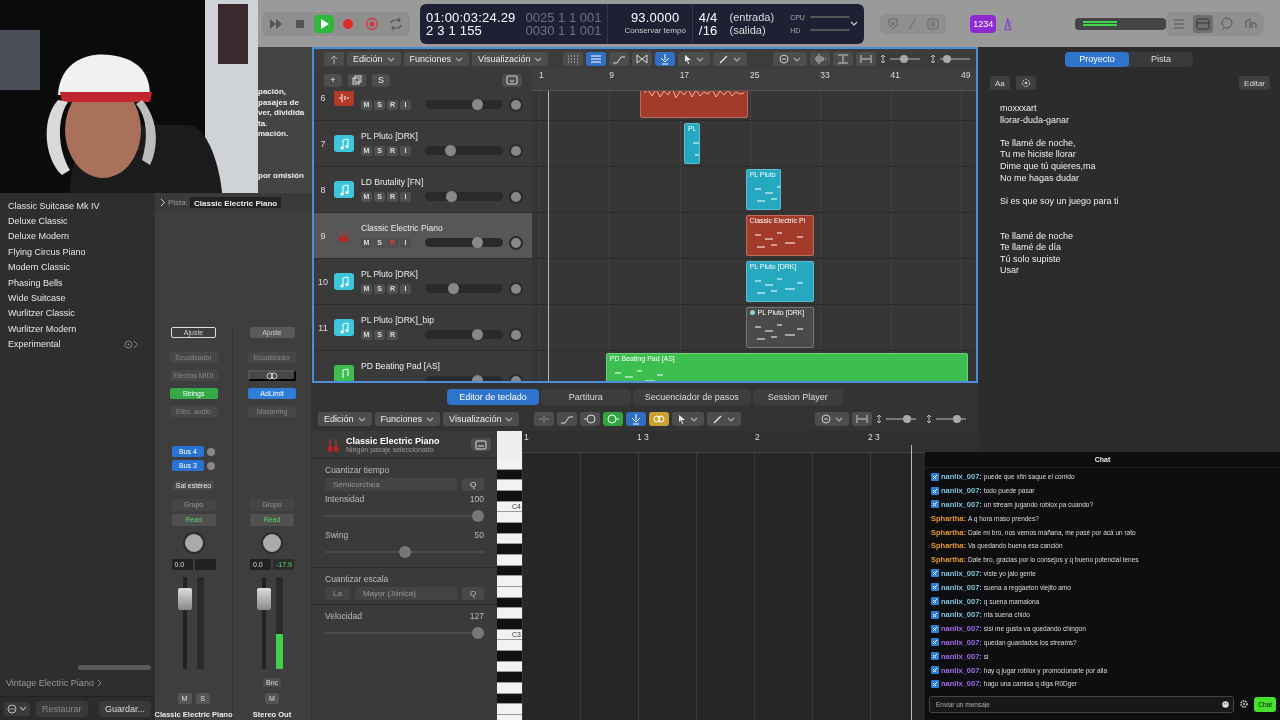 The height and width of the screenshot is (720, 1280). Describe the element at coordinates (1203, 23) in the screenshot. I see `window-button` at that location.